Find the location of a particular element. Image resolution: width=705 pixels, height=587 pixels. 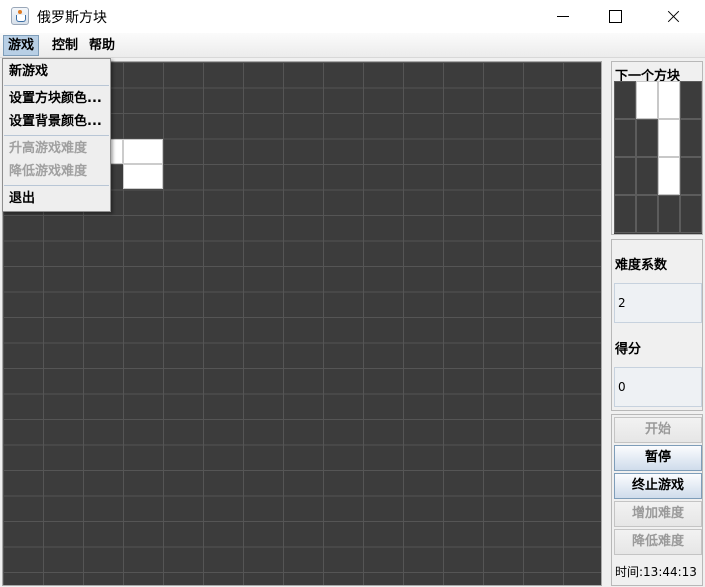

menu-game: 游戏 is located at coordinates (21, 45).